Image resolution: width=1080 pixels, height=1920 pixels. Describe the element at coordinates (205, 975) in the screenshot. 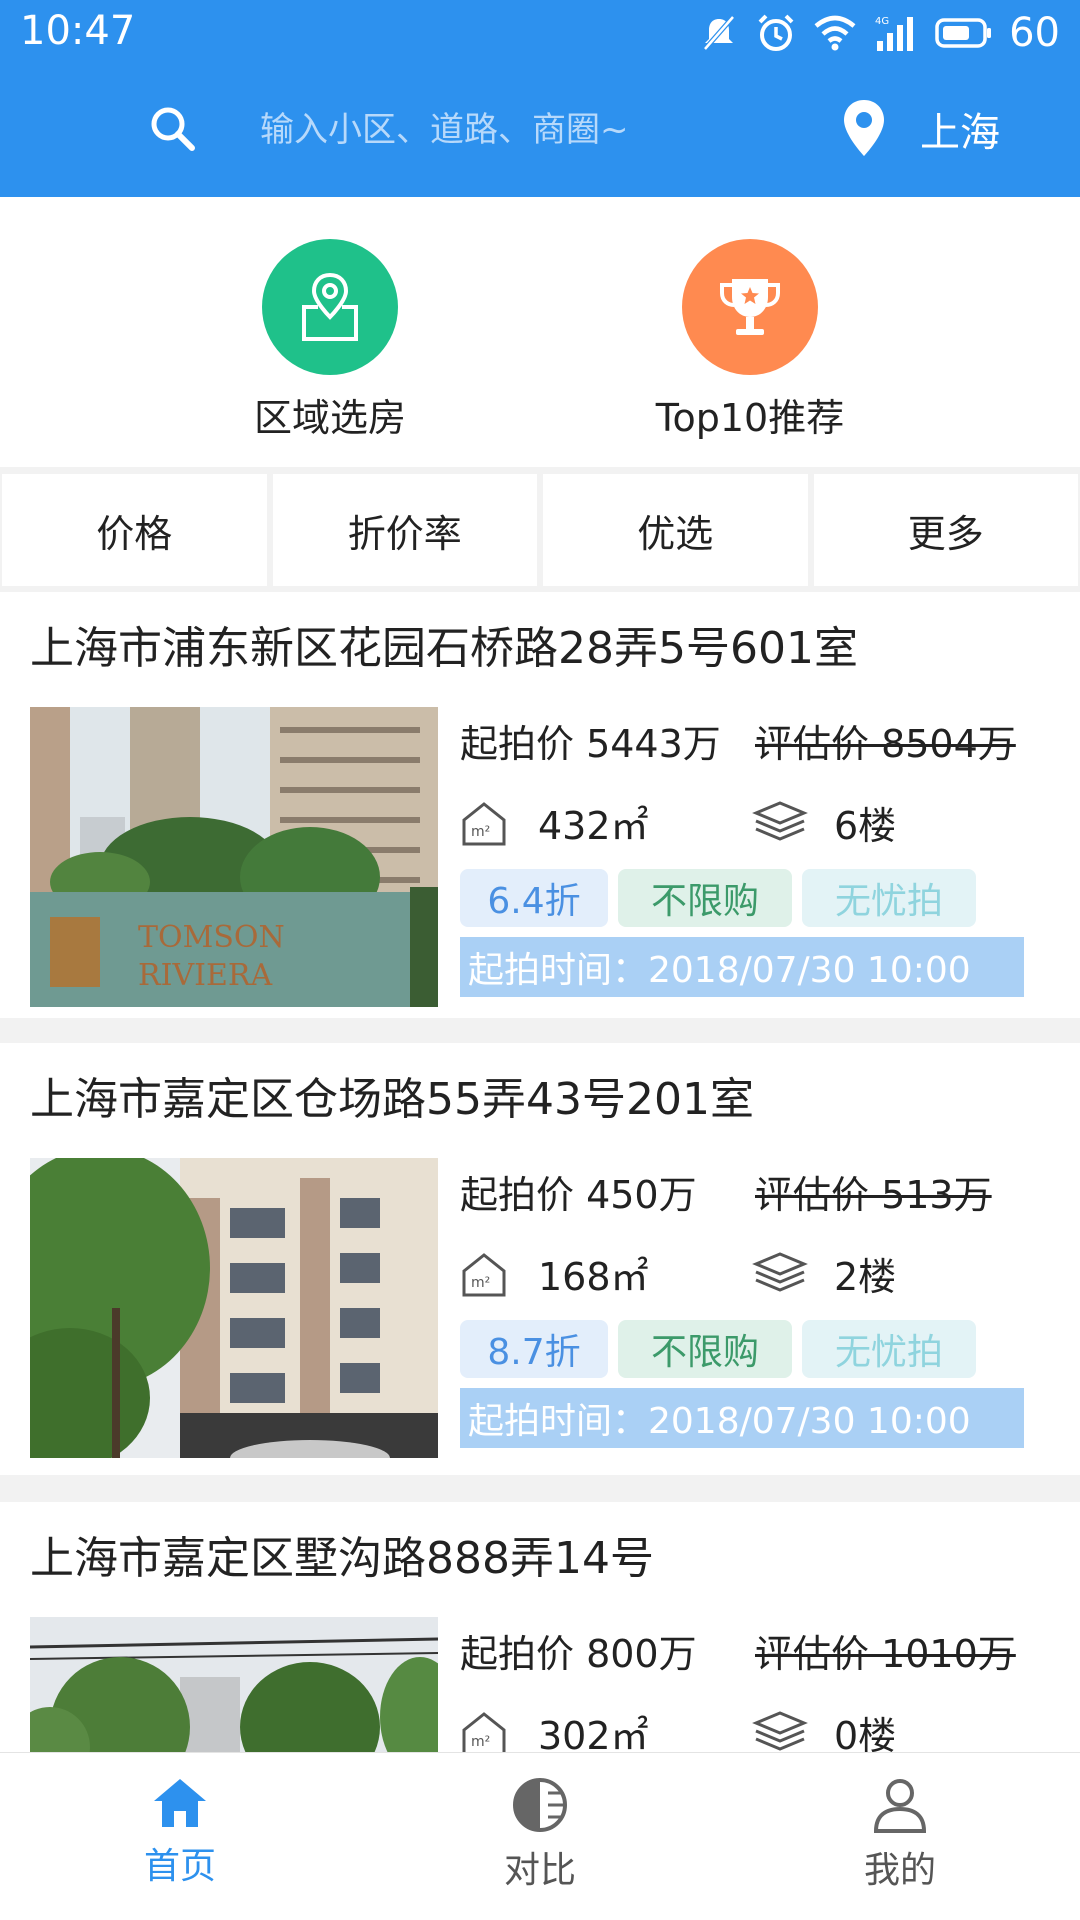

I see `photo-sign-line2: RIVIERA` at that location.